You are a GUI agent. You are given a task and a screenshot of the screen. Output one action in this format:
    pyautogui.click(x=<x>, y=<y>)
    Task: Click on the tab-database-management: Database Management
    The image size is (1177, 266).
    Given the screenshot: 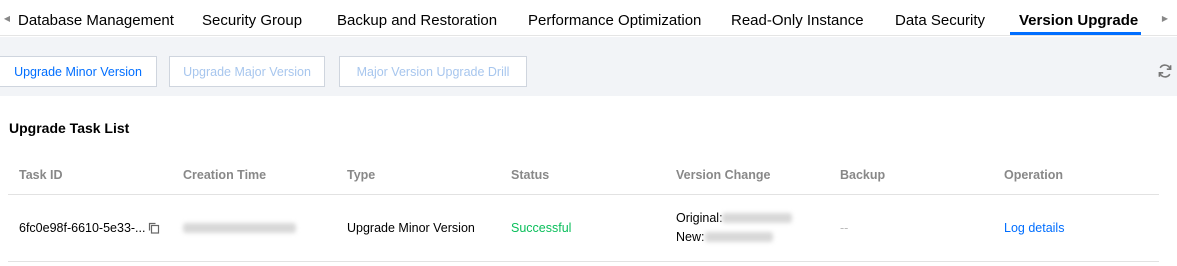 What is the action you would take?
    pyautogui.click(x=96, y=18)
    